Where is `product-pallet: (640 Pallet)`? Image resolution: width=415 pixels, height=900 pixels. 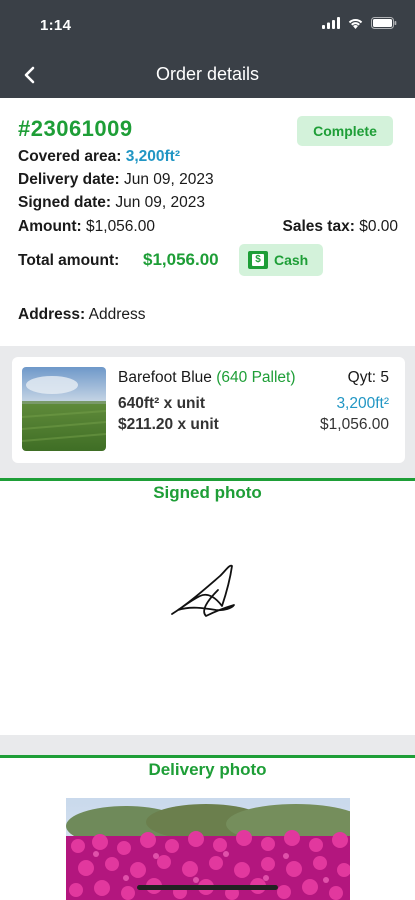 product-pallet: (640 Pallet) is located at coordinates (256, 377).